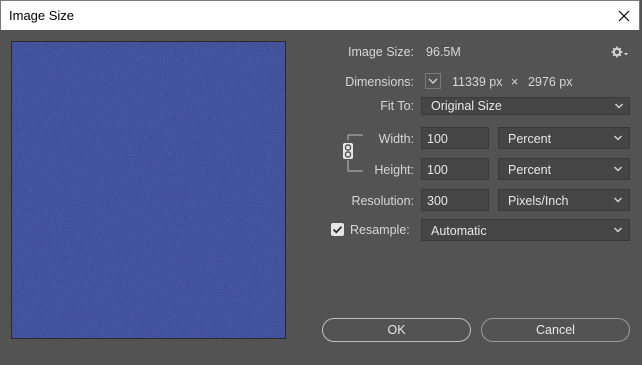  I want to click on close-icon, so click(624, 15).